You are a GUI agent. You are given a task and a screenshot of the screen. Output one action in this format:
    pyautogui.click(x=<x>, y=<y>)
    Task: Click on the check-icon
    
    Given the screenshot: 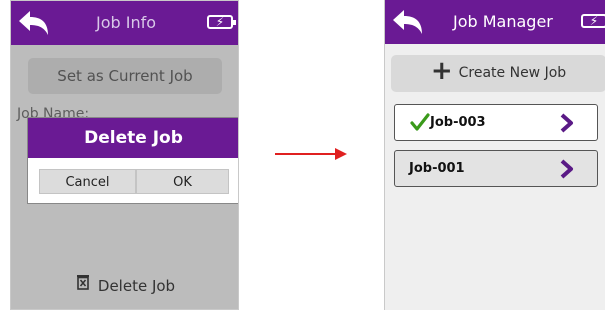 What is the action you would take?
    pyautogui.click(x=420, y=124)
    